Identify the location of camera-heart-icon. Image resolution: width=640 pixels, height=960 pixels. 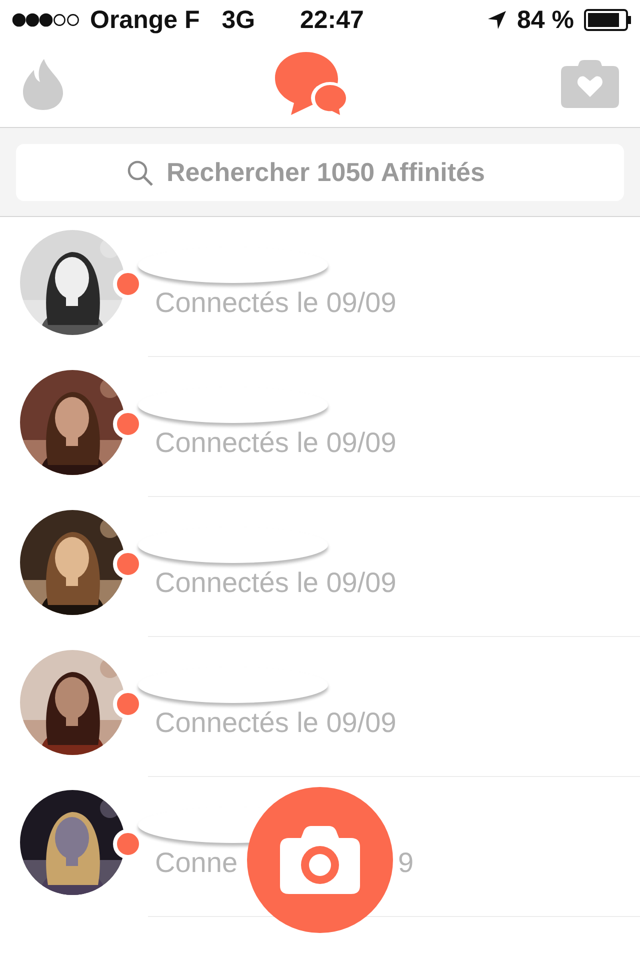
(590, 83).